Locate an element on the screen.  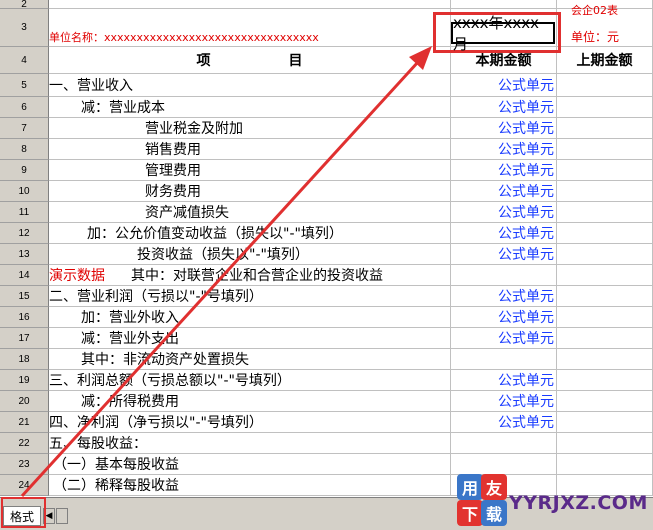
row-header: 7 is located at coordinates (24, 128).